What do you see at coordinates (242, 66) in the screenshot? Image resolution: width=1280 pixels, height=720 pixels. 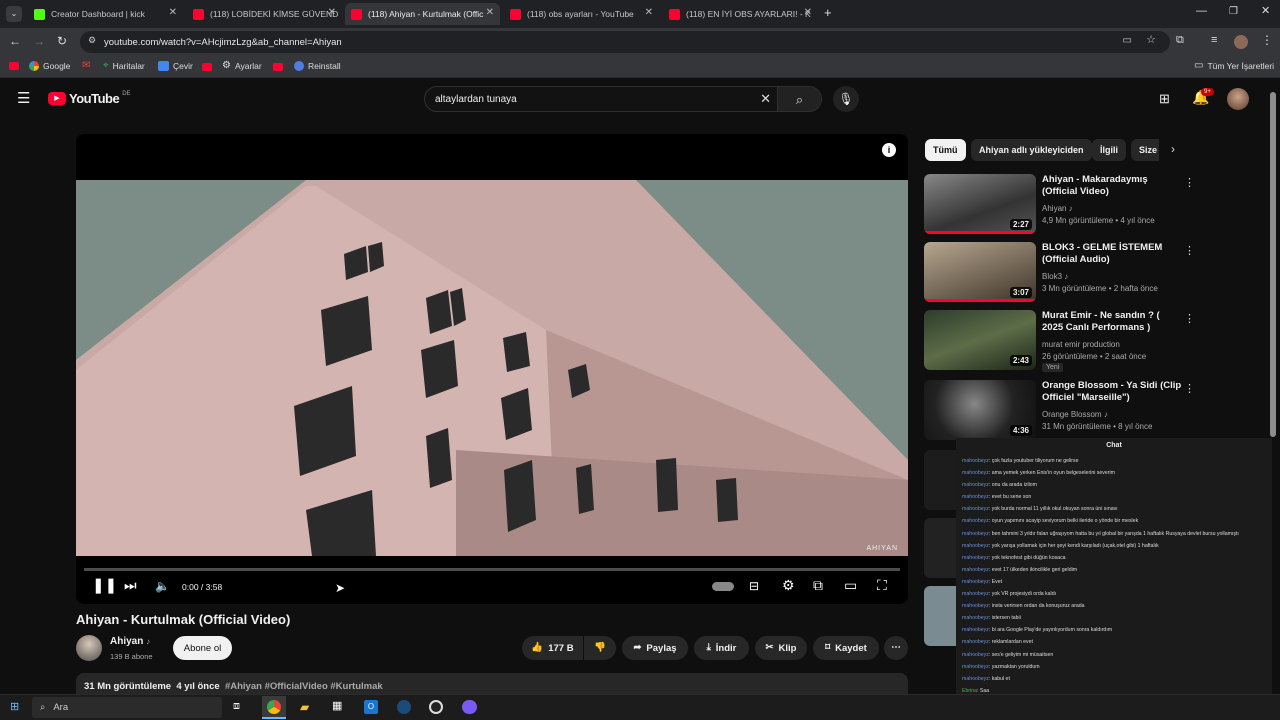 I see `bookmark-ayarlar: ⚙ Ayarlar` at bounding box center [242, 66].